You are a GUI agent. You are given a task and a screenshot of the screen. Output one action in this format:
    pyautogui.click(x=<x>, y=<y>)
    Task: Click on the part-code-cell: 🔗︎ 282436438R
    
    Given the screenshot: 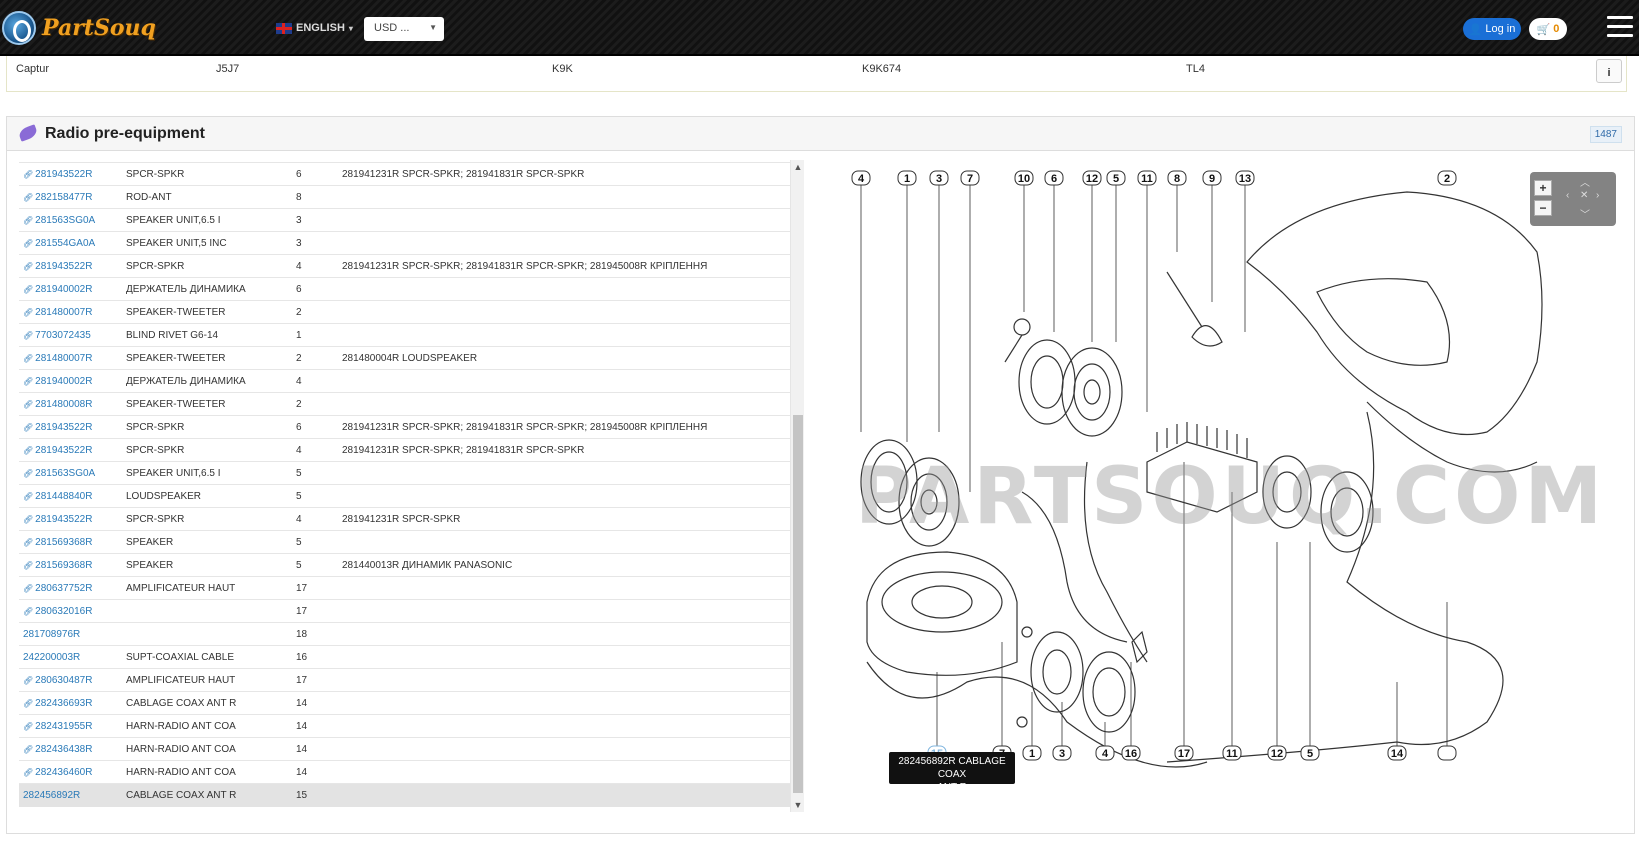 What is the action you would take?
    pyautogui.click(x=70, y=749)
    